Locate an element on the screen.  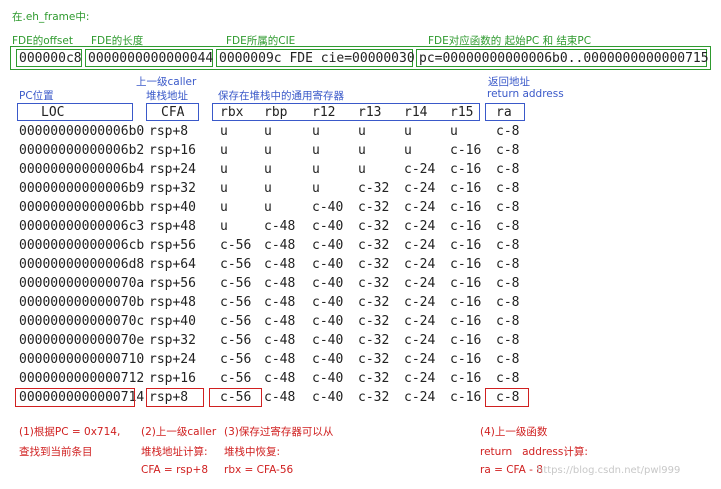
note2-line3: CFA = rsp+8 is located at coordinates (174, 470).